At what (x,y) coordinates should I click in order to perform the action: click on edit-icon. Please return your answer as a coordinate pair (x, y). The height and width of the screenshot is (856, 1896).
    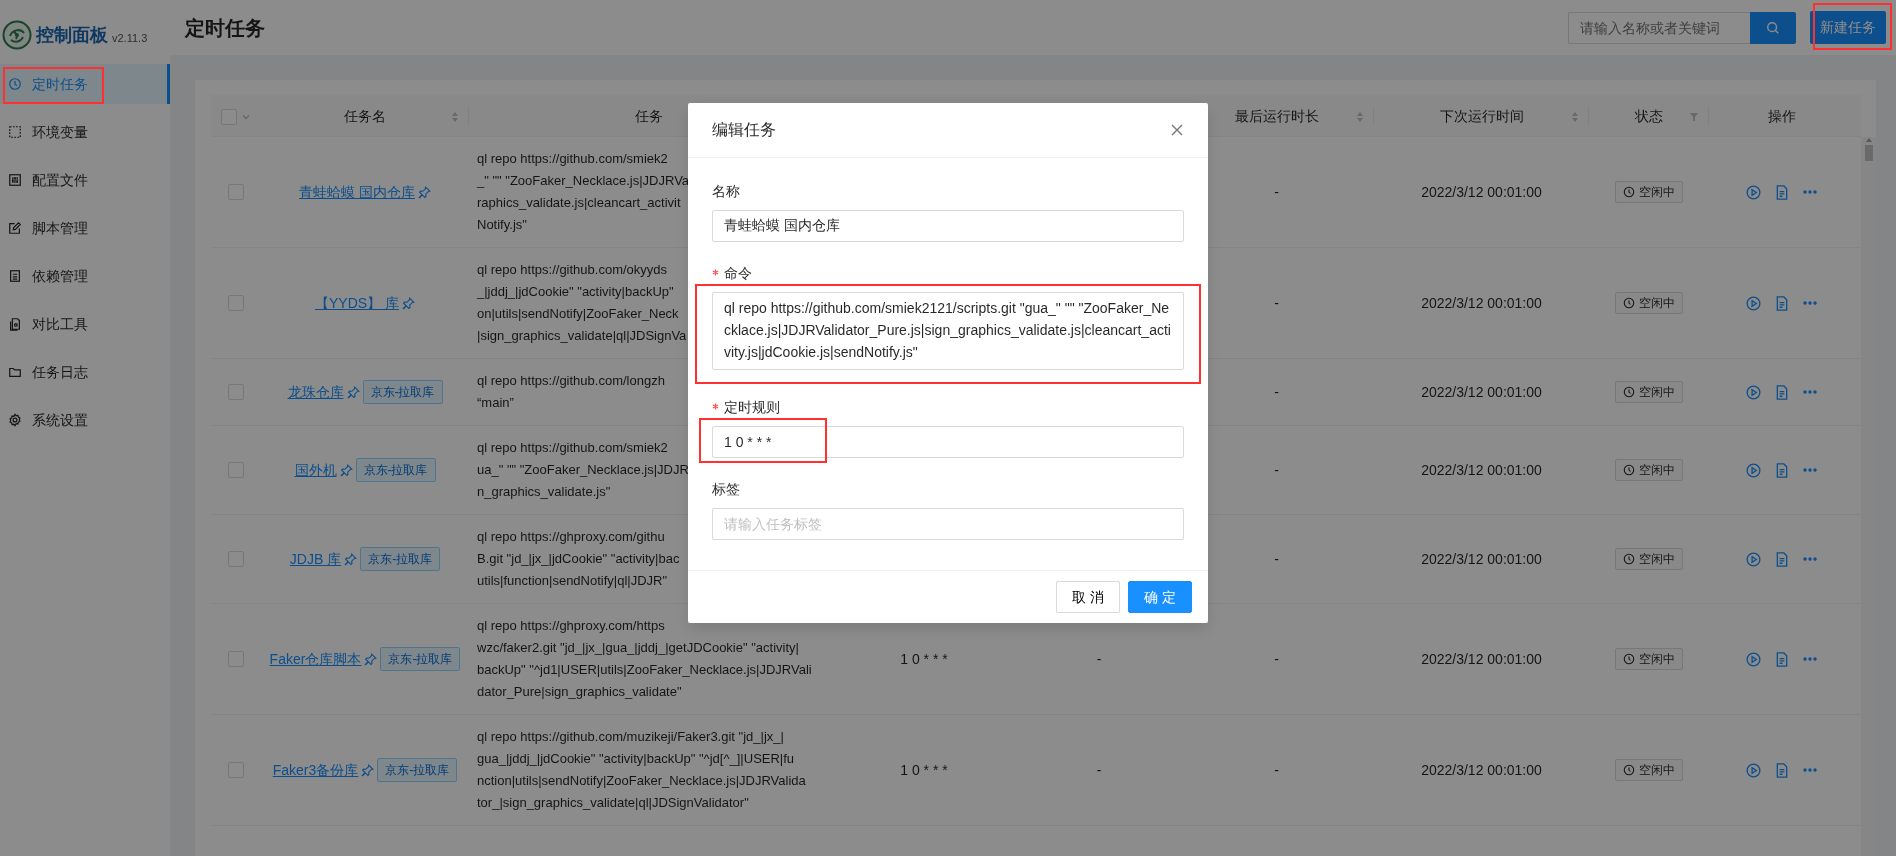
    Looking at the image, I should click on (15, 228).